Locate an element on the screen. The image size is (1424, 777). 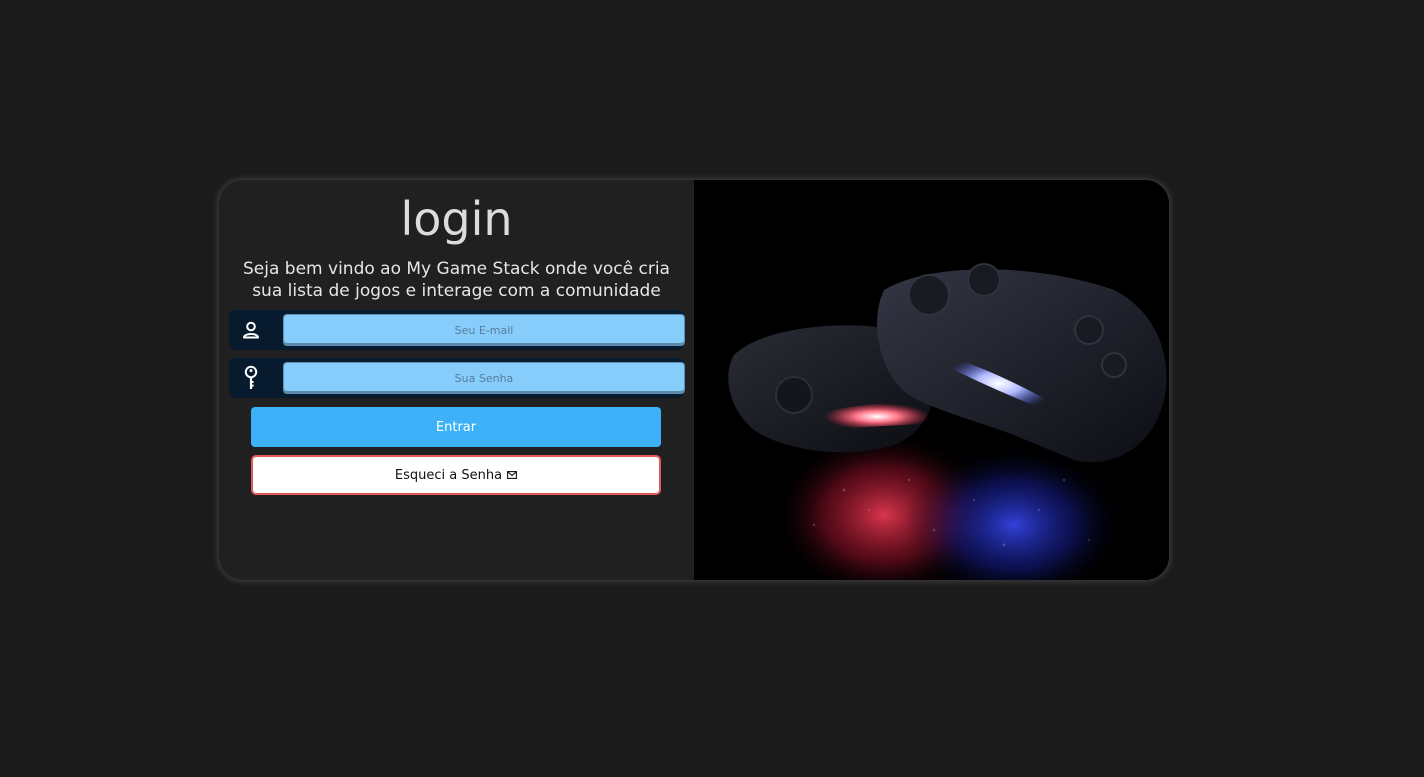
enter-button-label: Entrar is located at coordinates (456, 427).